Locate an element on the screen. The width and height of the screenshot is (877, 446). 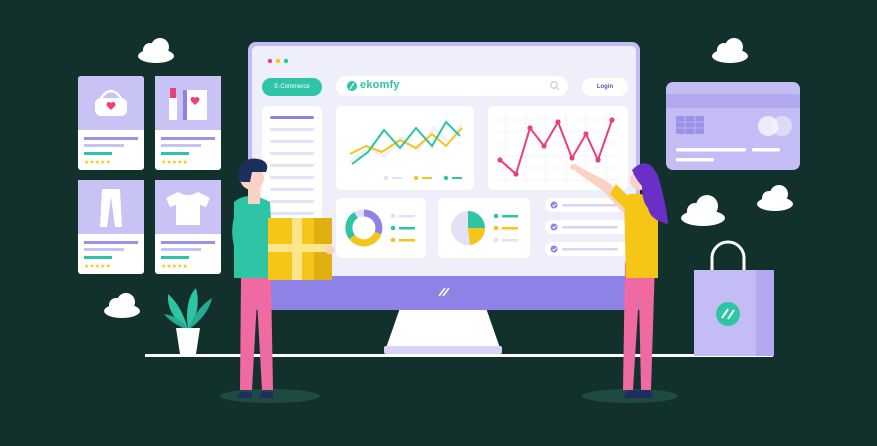
brand-logo-text: ekomfy is located at coordinates (380, 85).